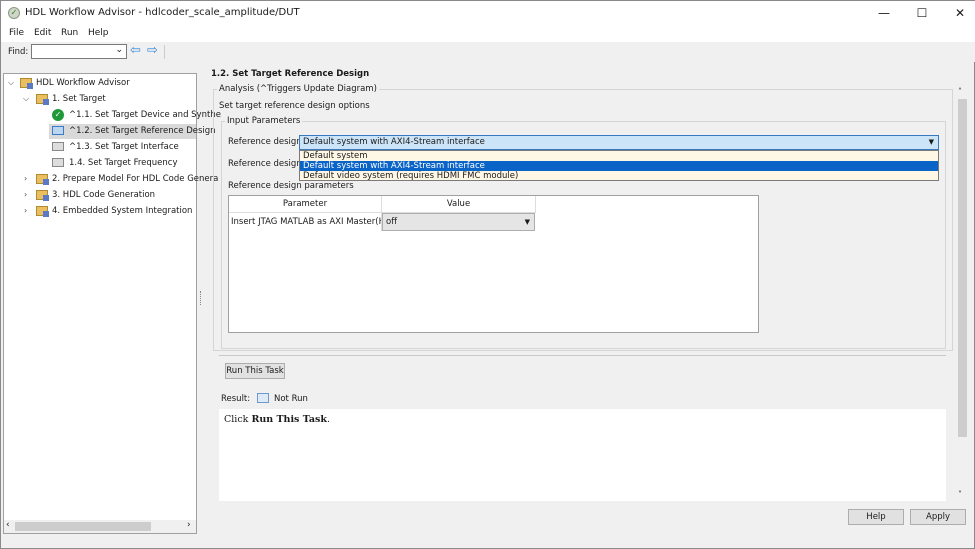 The width and height of the screenshot is (975, 549). What do you see at coordinates (291, 399) in the screenshot?
I see `result-value: Not Run` at bounding box center [291, 399].